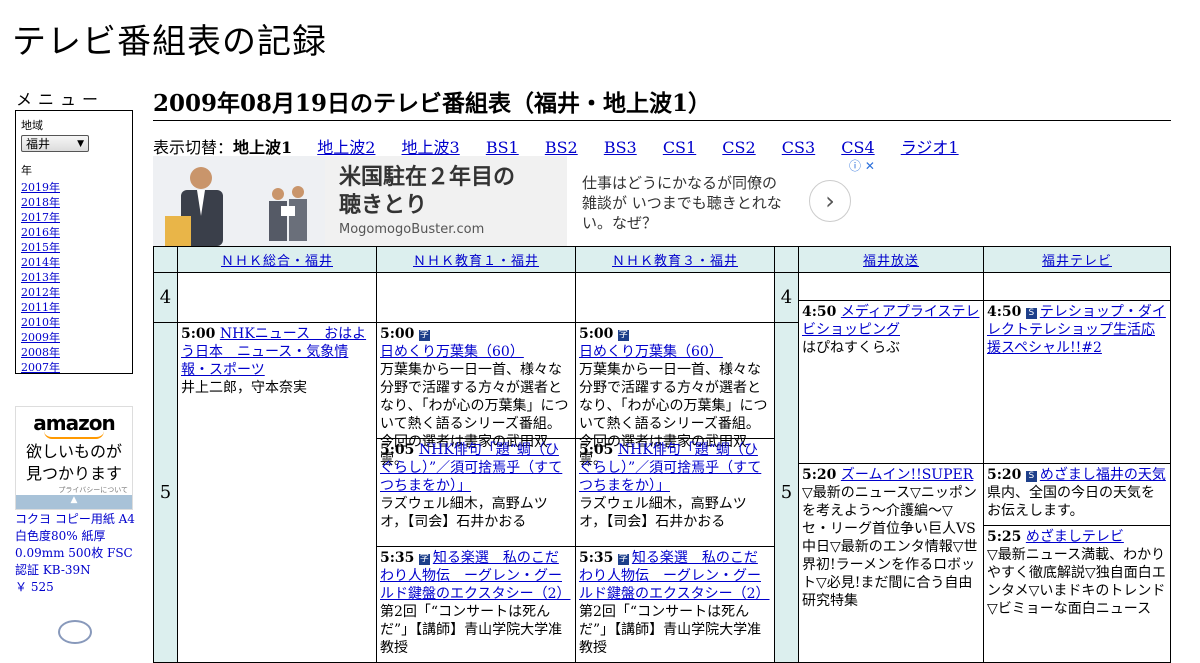 This screenshot has height=663, width=1200. I want to click on hour-label-4-mid: 4, so click(786, 297).